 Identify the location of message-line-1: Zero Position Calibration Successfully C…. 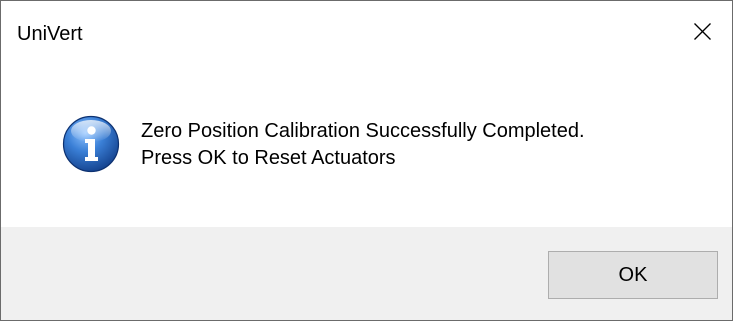
(363, 131).